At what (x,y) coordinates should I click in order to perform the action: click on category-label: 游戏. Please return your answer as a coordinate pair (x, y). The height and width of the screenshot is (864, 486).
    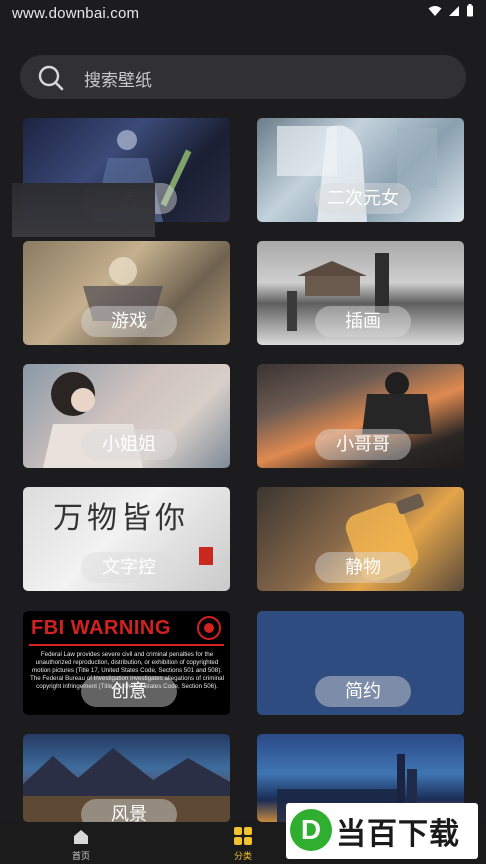
    Looking at the image, I should click on (129, 321).